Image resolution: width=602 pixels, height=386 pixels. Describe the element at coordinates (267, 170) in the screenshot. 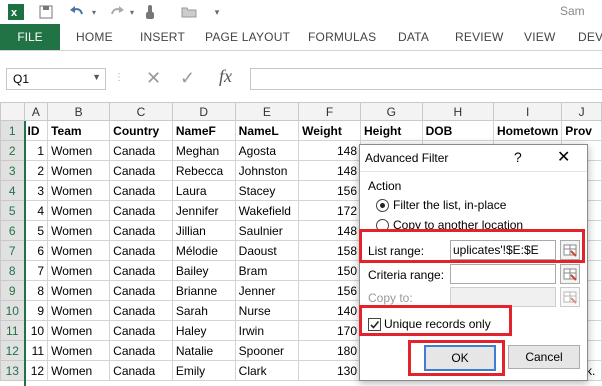

I see `cell: Johnston` at that location.